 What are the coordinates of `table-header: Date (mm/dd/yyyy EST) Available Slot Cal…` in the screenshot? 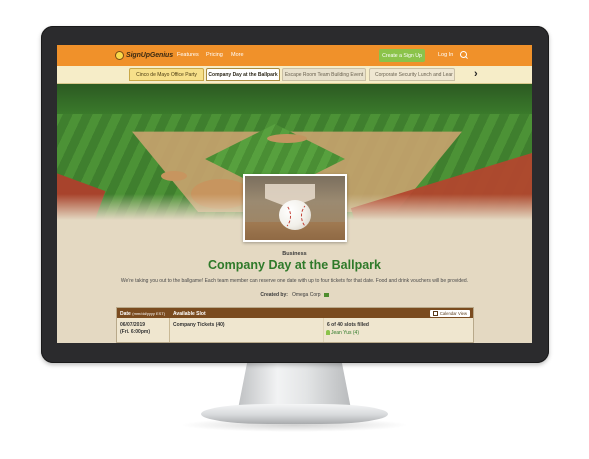 It's located at (295, 313).